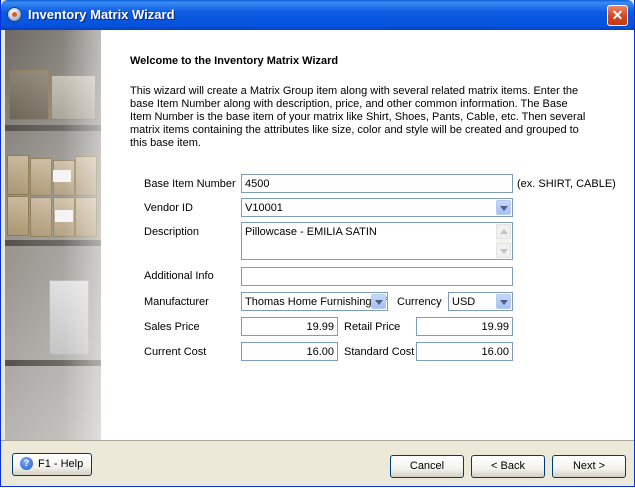  Describe the element at coordinates (176, 302) in the screenshot. I see `manufacturer-label: Manufacturer` at that location.